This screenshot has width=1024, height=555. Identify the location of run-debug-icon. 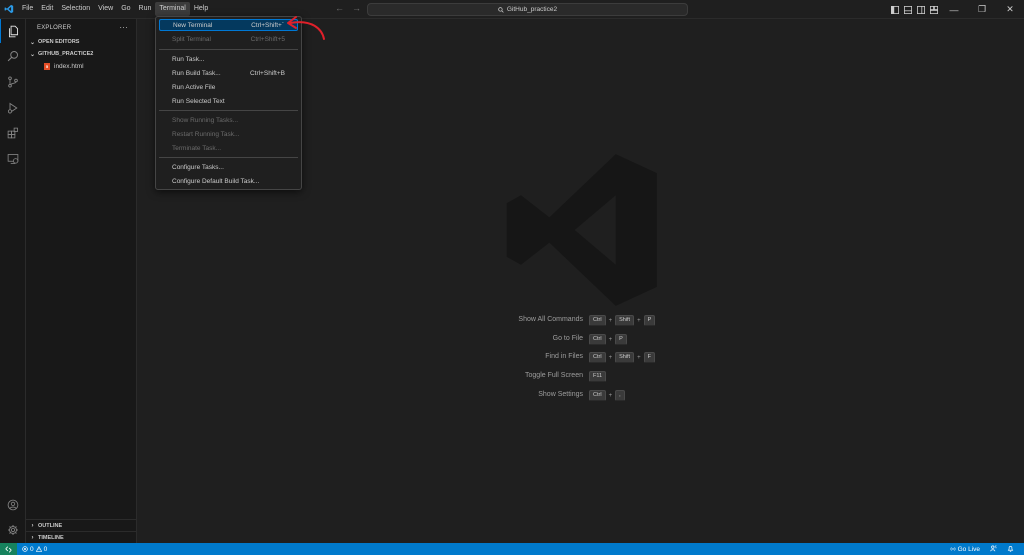
(13, 108).